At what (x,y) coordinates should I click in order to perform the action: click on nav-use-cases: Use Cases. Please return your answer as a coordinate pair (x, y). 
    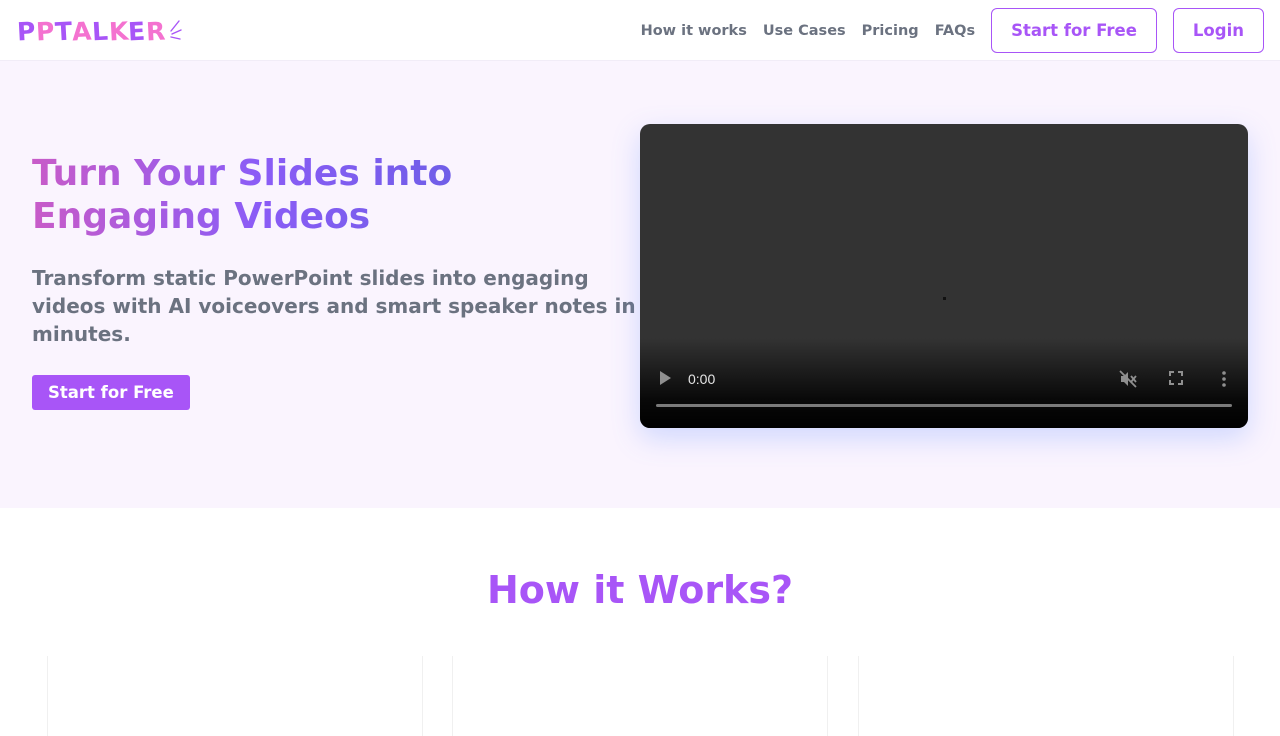
    Looking at the image, I should click on (804, 31).